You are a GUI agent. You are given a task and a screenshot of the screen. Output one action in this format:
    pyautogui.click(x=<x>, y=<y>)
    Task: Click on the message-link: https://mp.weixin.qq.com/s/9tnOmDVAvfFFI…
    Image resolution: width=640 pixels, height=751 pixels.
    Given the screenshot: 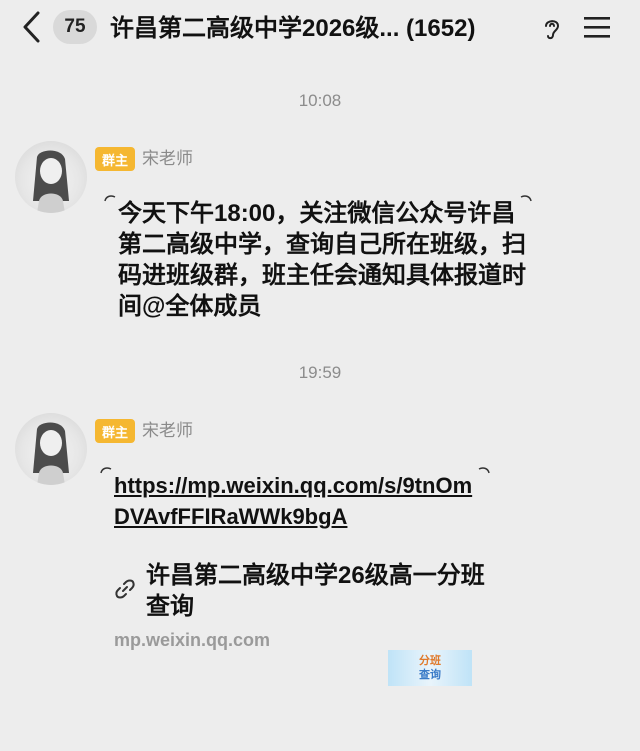 What is the action you would take?
    pyautogui.click(x=294, y=501)
    